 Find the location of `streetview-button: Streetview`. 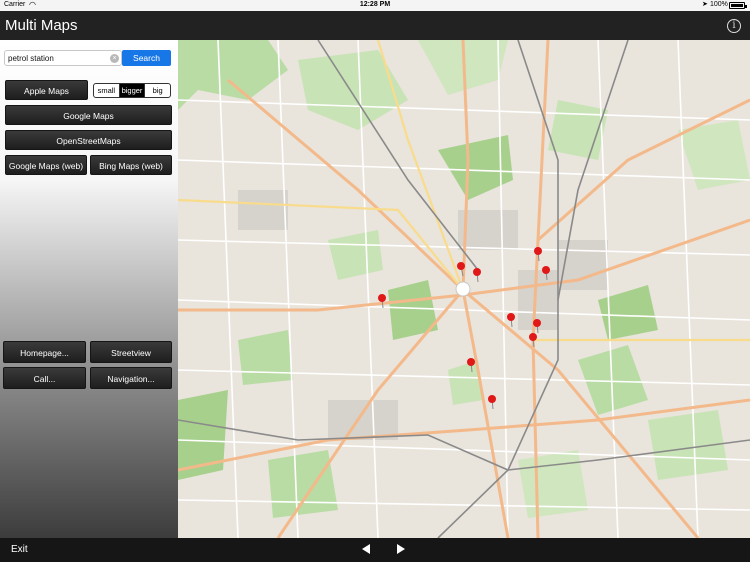

streetview-button: Streetview is located at coordinates (131, 352).